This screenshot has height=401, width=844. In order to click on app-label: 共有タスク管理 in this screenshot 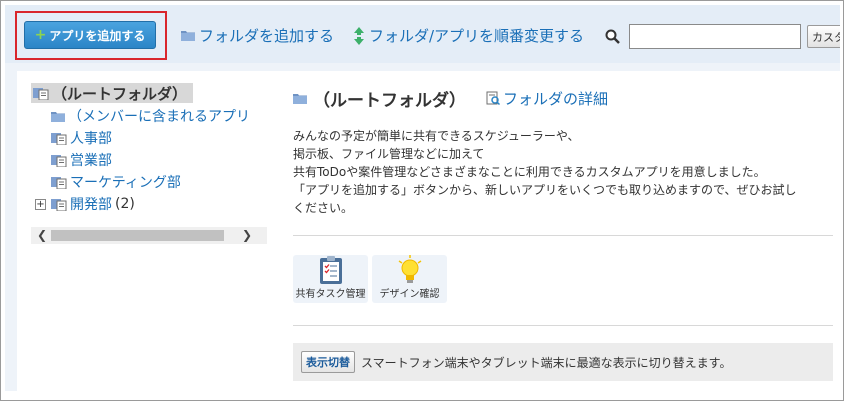, I will do `click(330, 294)`.